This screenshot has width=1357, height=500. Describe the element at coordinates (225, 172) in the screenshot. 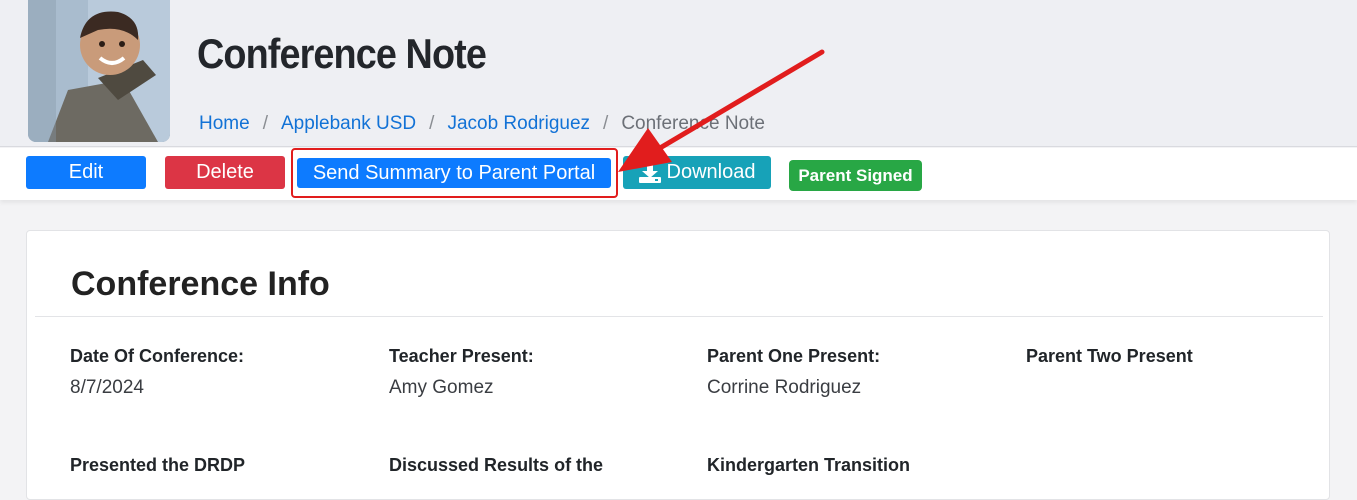

I see `delete-button: Delete` at that location.